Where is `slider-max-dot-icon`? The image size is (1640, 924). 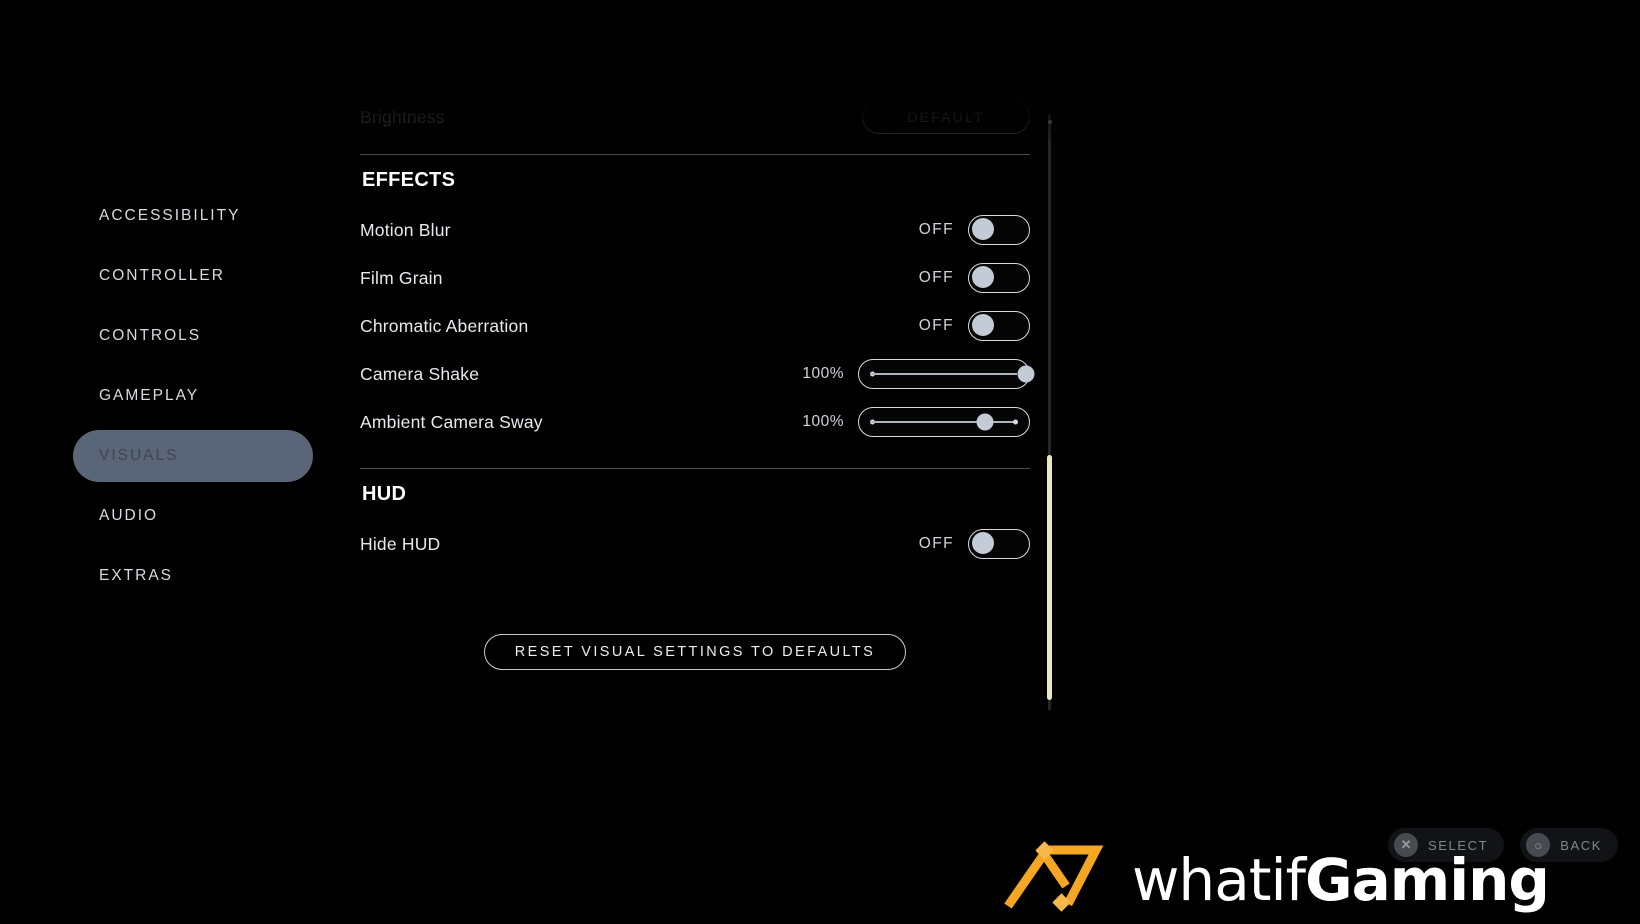
slider-max-dot-icon is located at coordinates (1015, 422).